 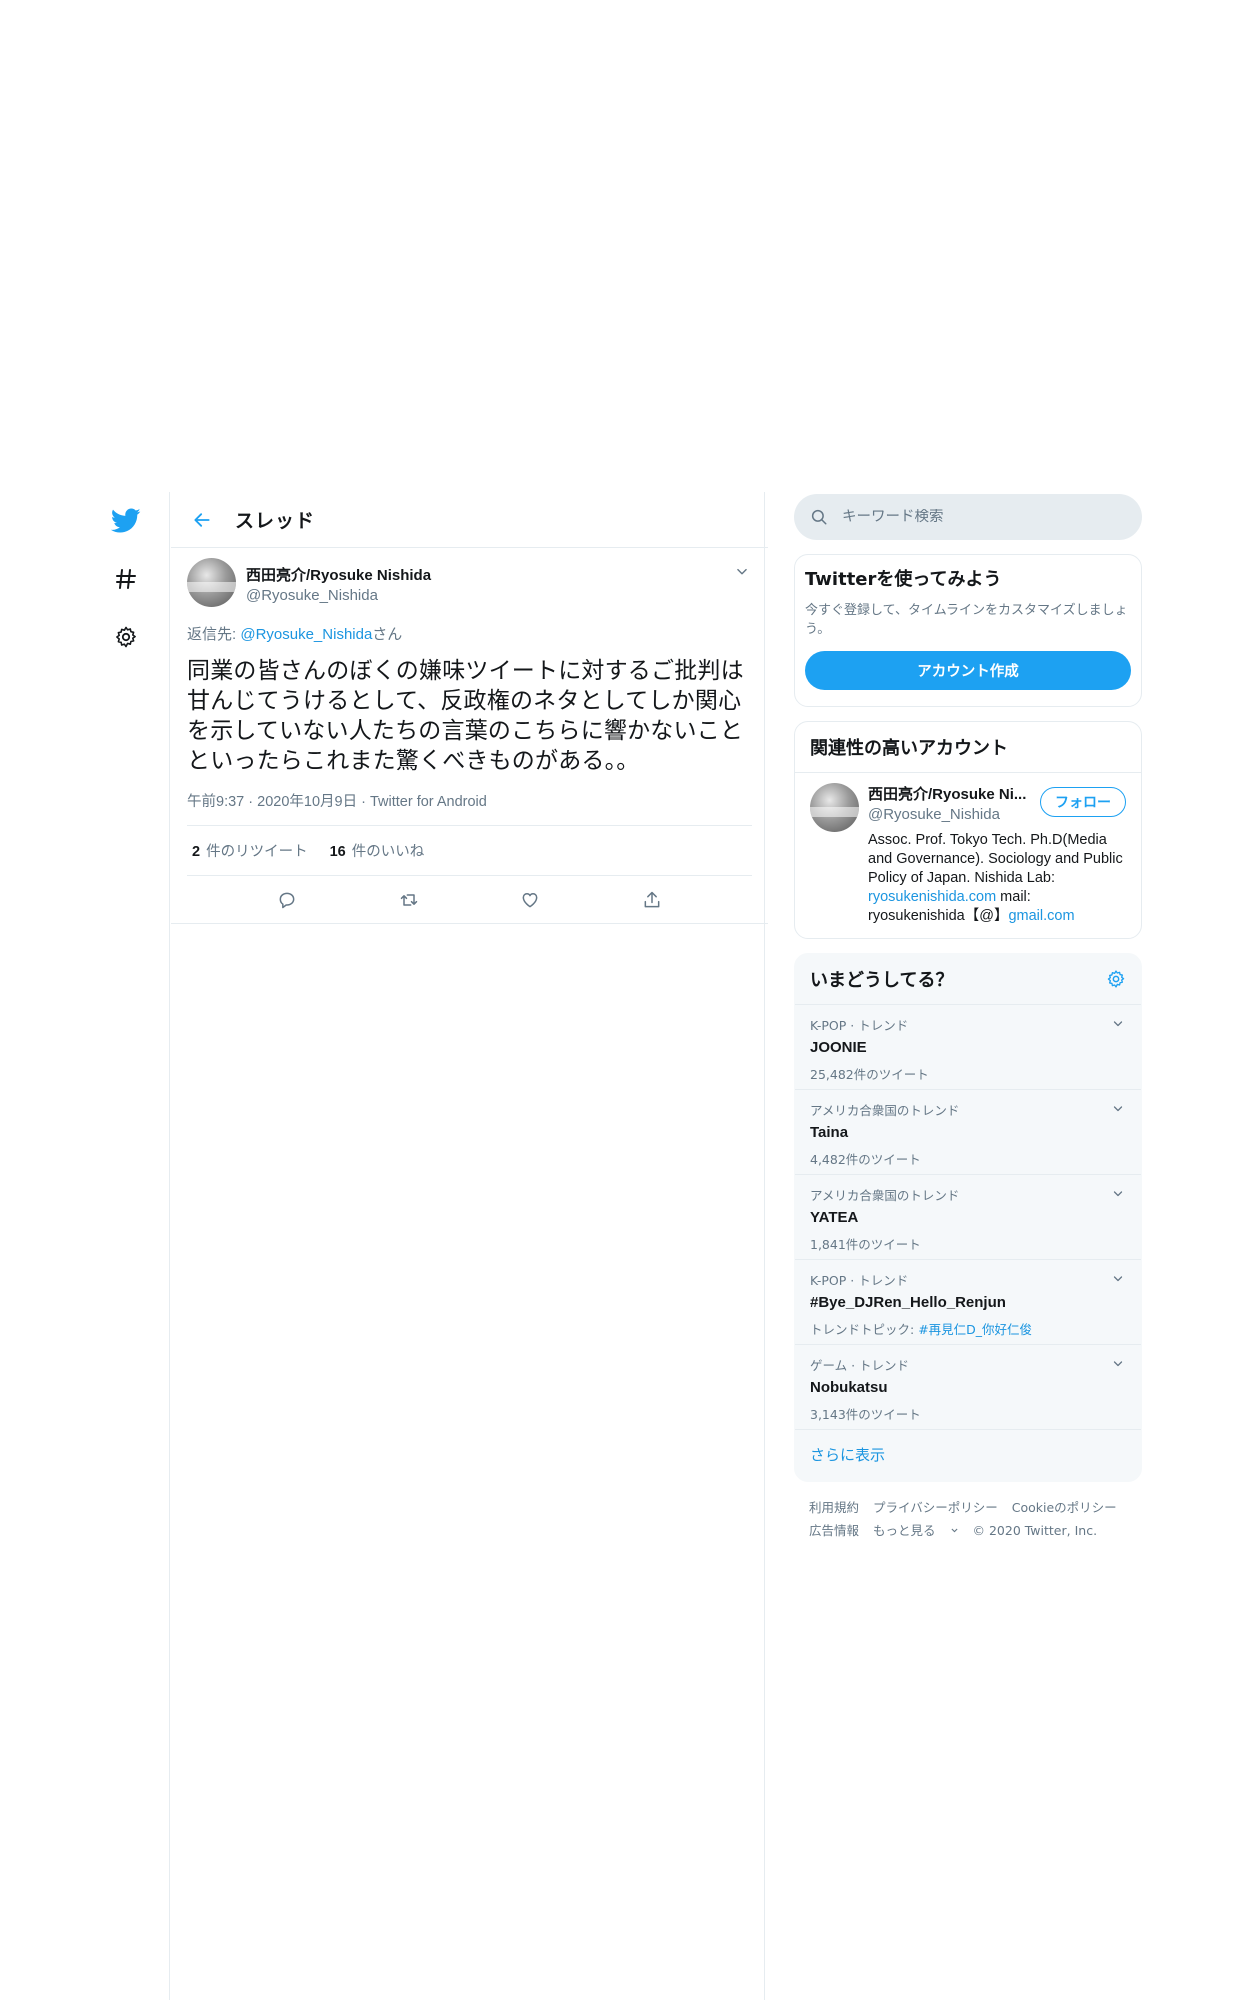 I want to click on reply-to: 返信先: @Ryosuke_Nishidaさん, so click(x=469, y=633).